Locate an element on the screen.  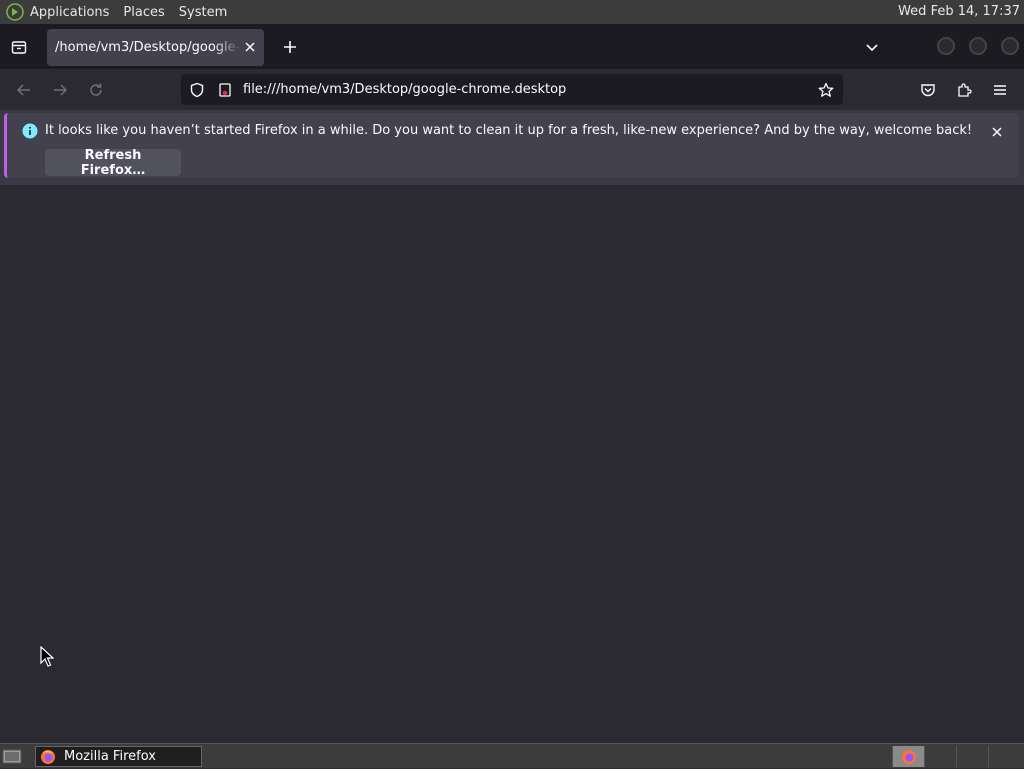
pocket-icon is located at coordinates (928, 90).